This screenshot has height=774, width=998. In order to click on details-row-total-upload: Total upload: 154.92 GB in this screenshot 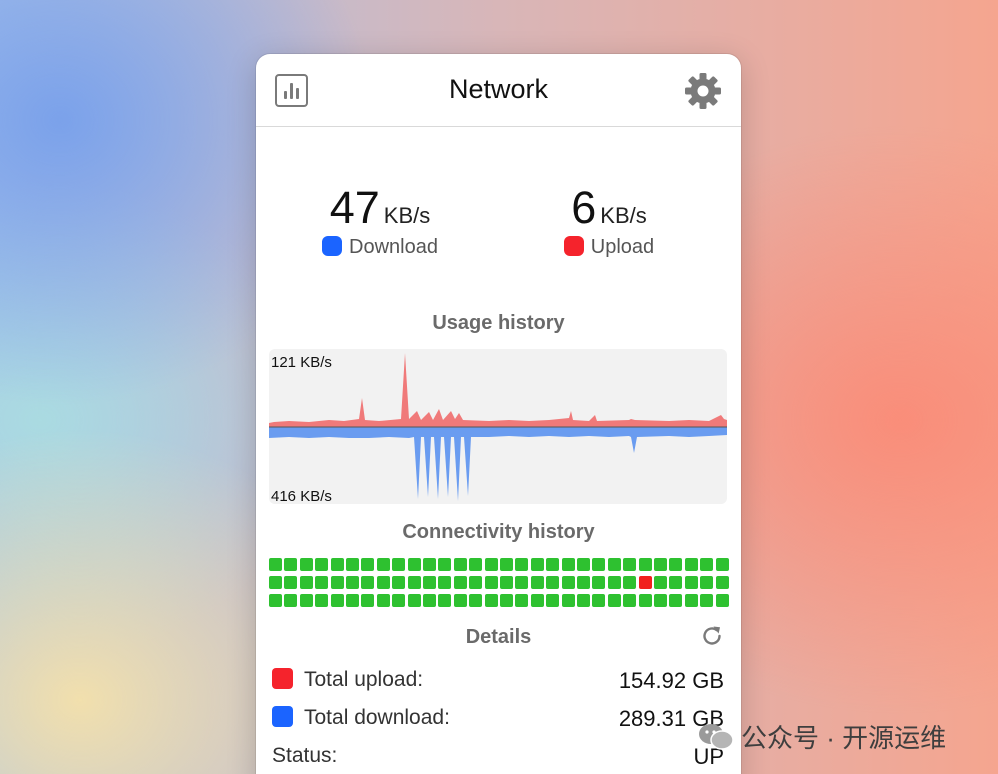, I will do `click(498, 680)`.